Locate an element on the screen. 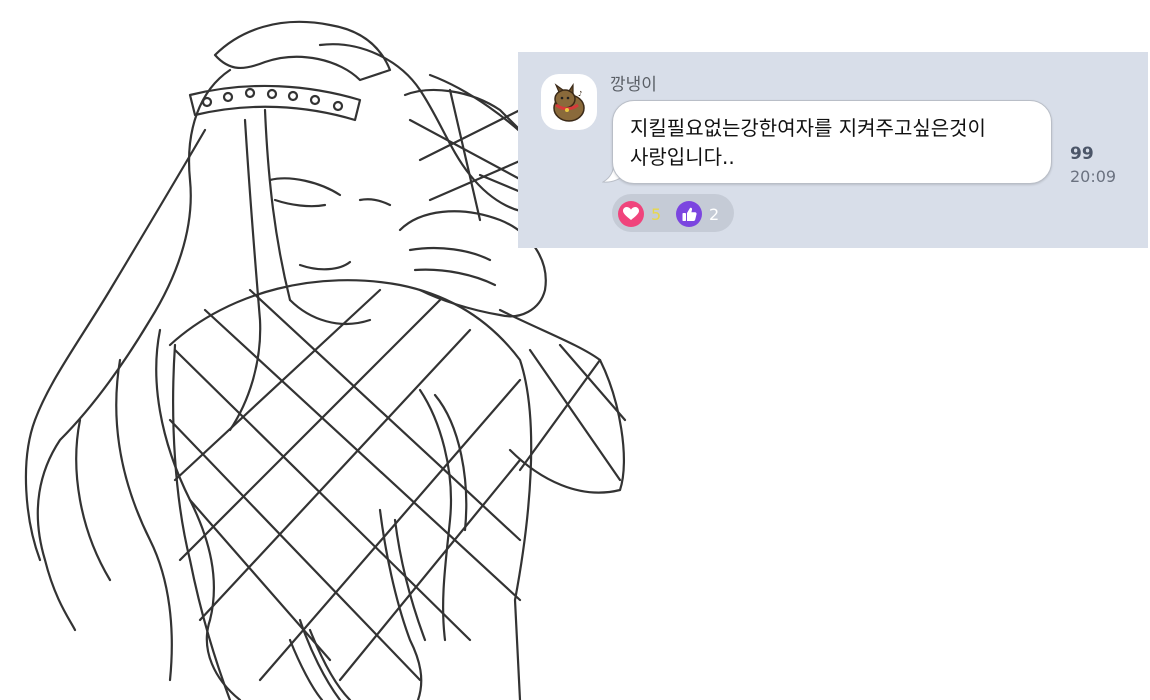 The width and height of the screenshot is (1150, 700). reaction-like: 2 is located at coordinates (697, 214).